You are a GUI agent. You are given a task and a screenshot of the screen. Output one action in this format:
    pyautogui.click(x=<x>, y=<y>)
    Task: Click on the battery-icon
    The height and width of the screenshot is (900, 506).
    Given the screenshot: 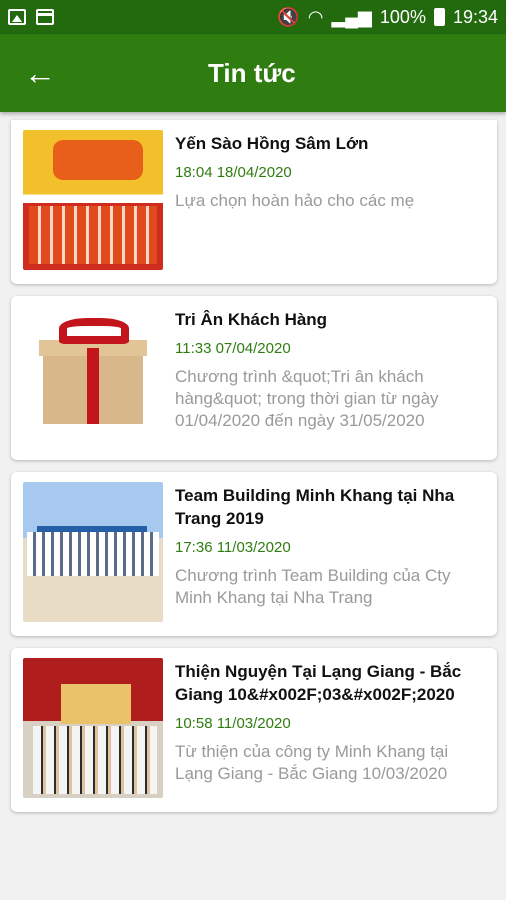 What is the action you would take?
    pyautogui.click(x=439, y=17)
    